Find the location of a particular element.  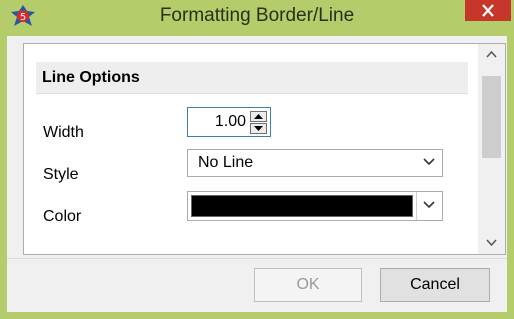

title-bar: 5 Formatting Border/Line is located at coordinates (257, 18).